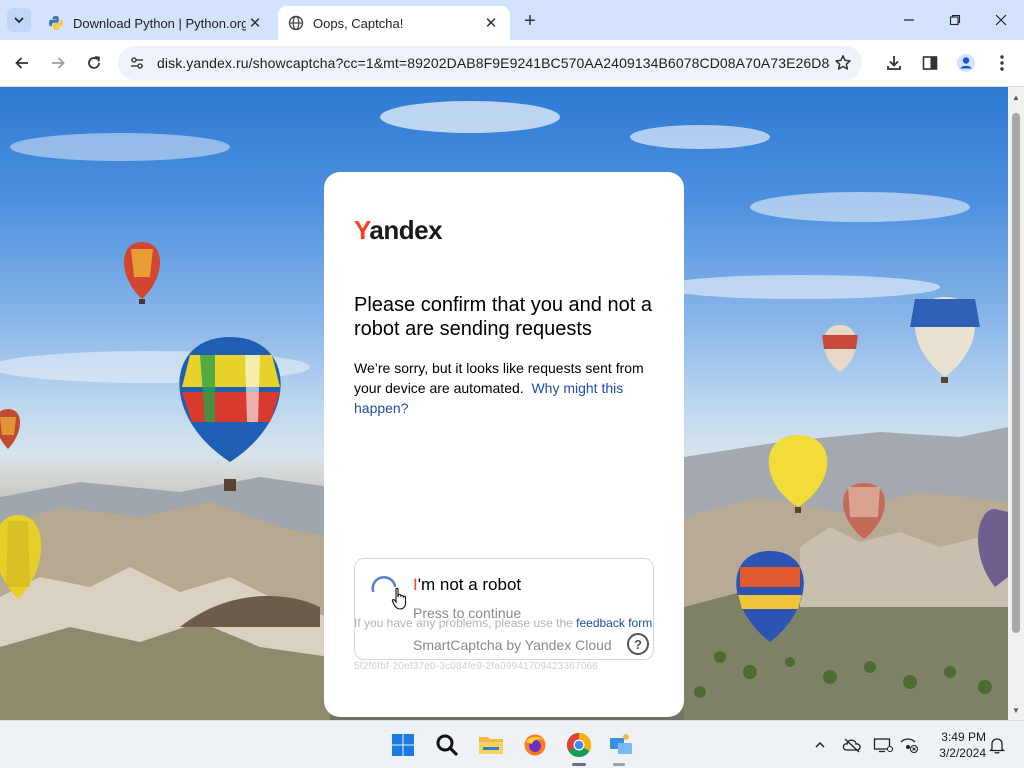 This screenshot has height=768, width=1024. Describe the element at coordinates (296, 23) in the screenshot. I see `globe-icon` at that location.